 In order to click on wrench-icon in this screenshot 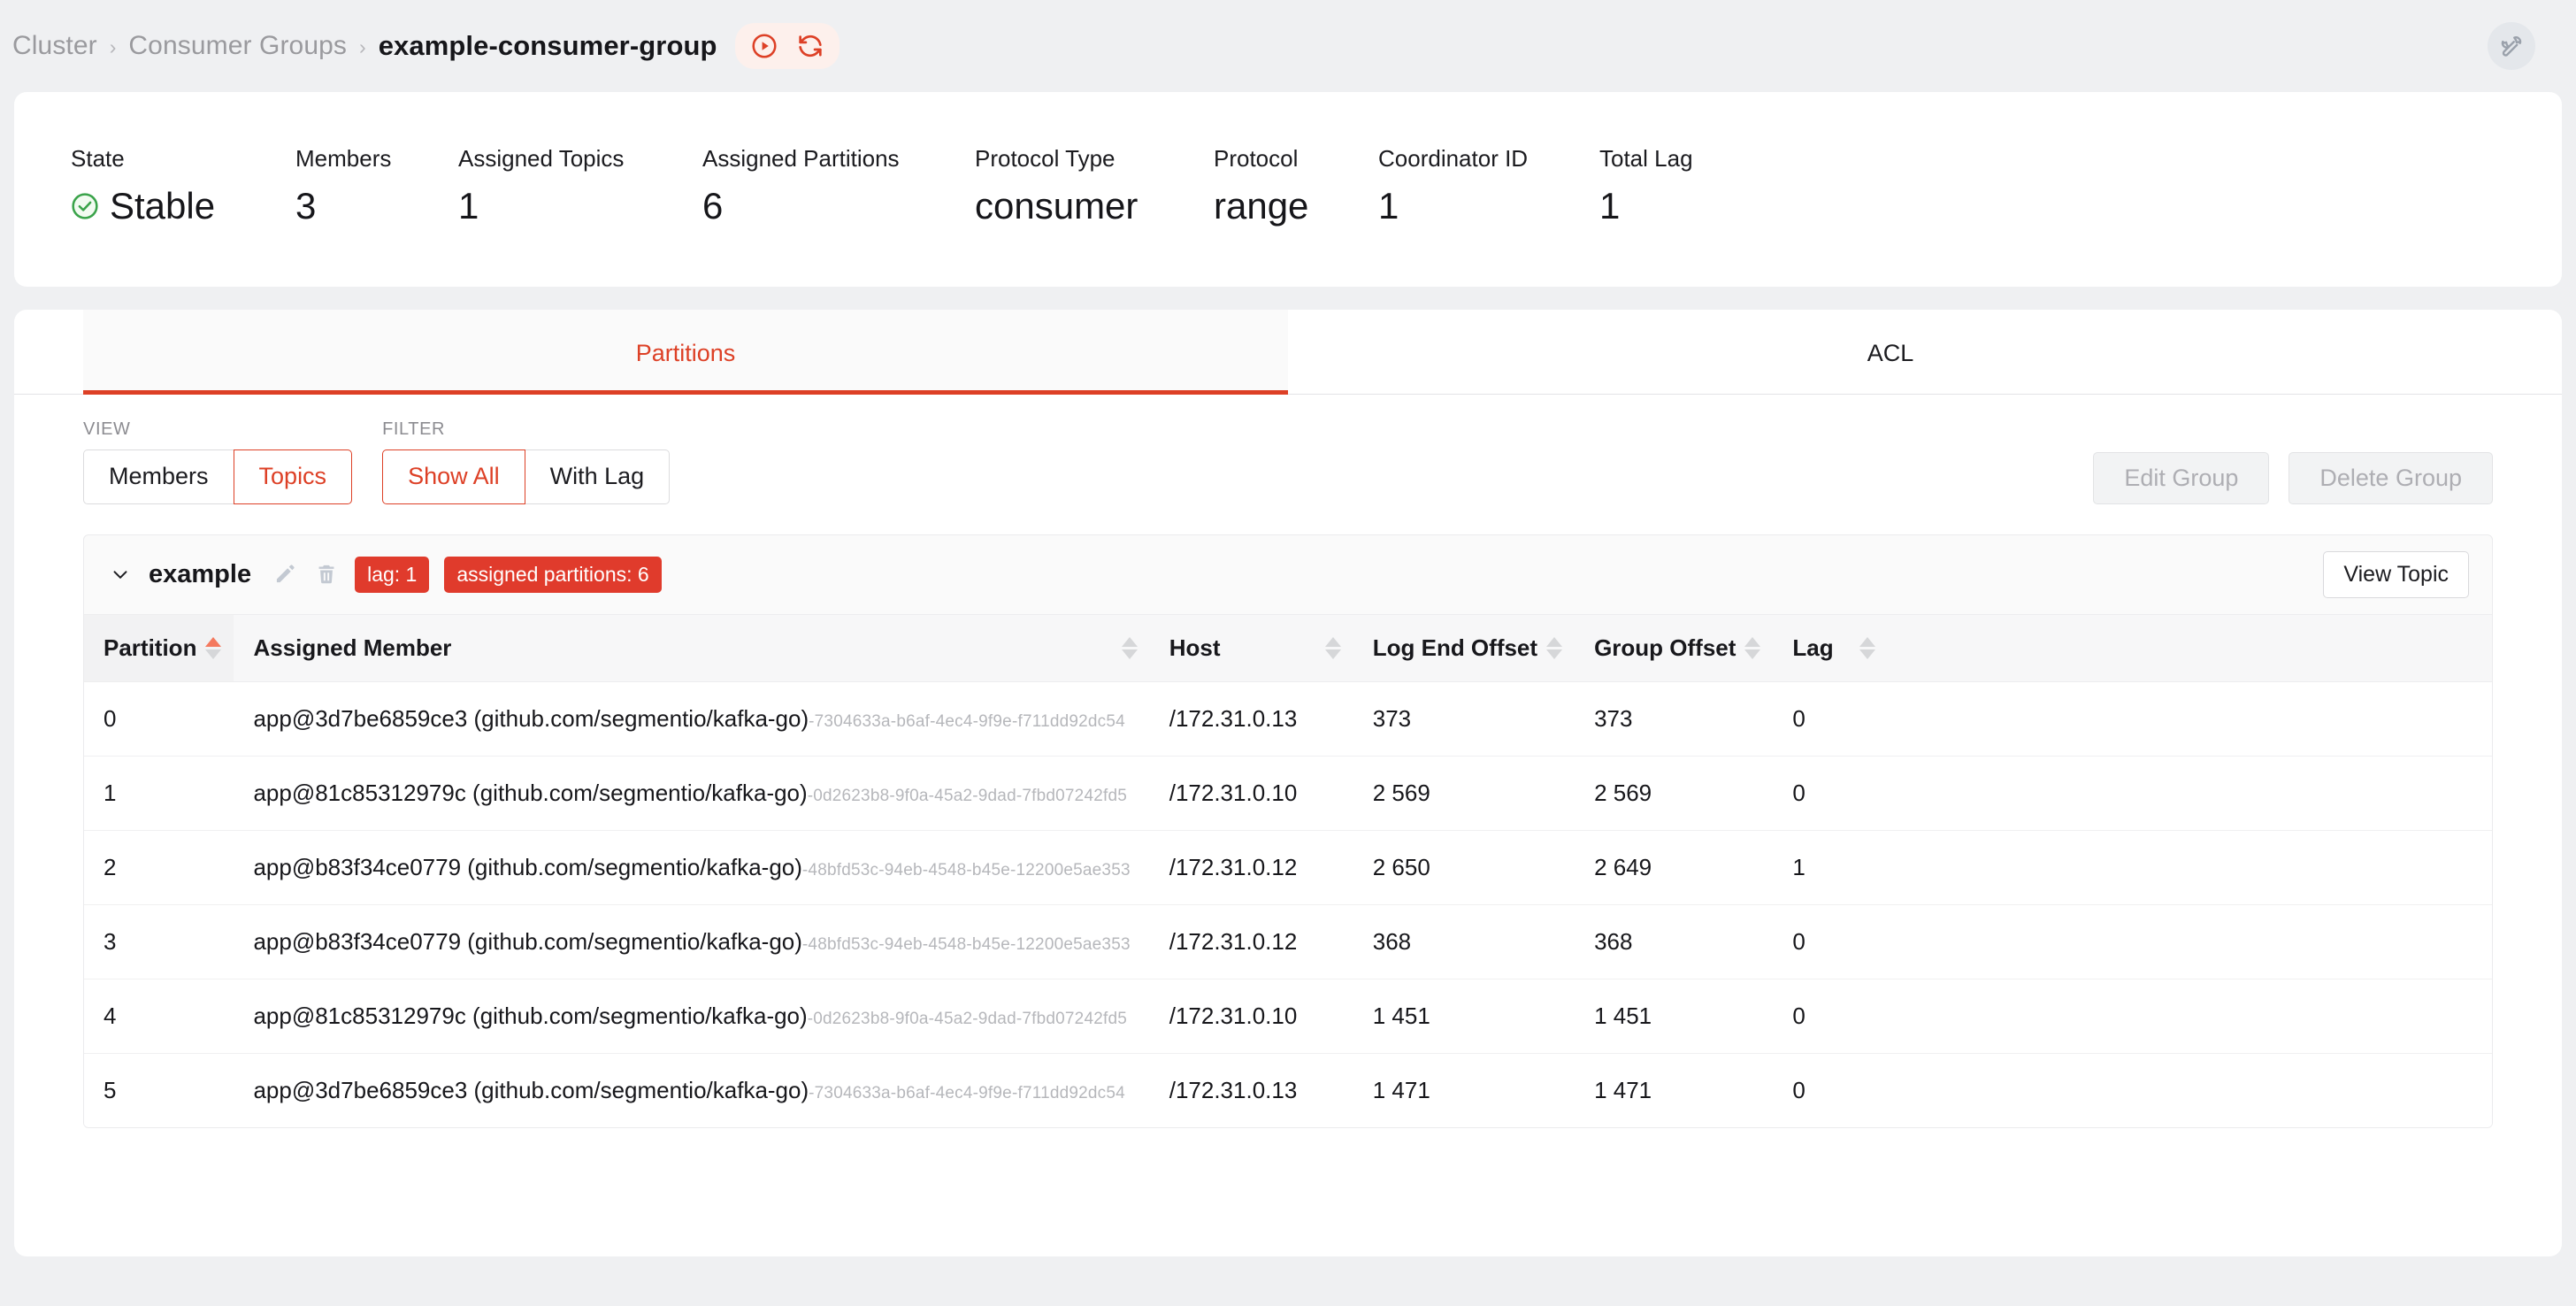, I will do `click(2511, 46)`.